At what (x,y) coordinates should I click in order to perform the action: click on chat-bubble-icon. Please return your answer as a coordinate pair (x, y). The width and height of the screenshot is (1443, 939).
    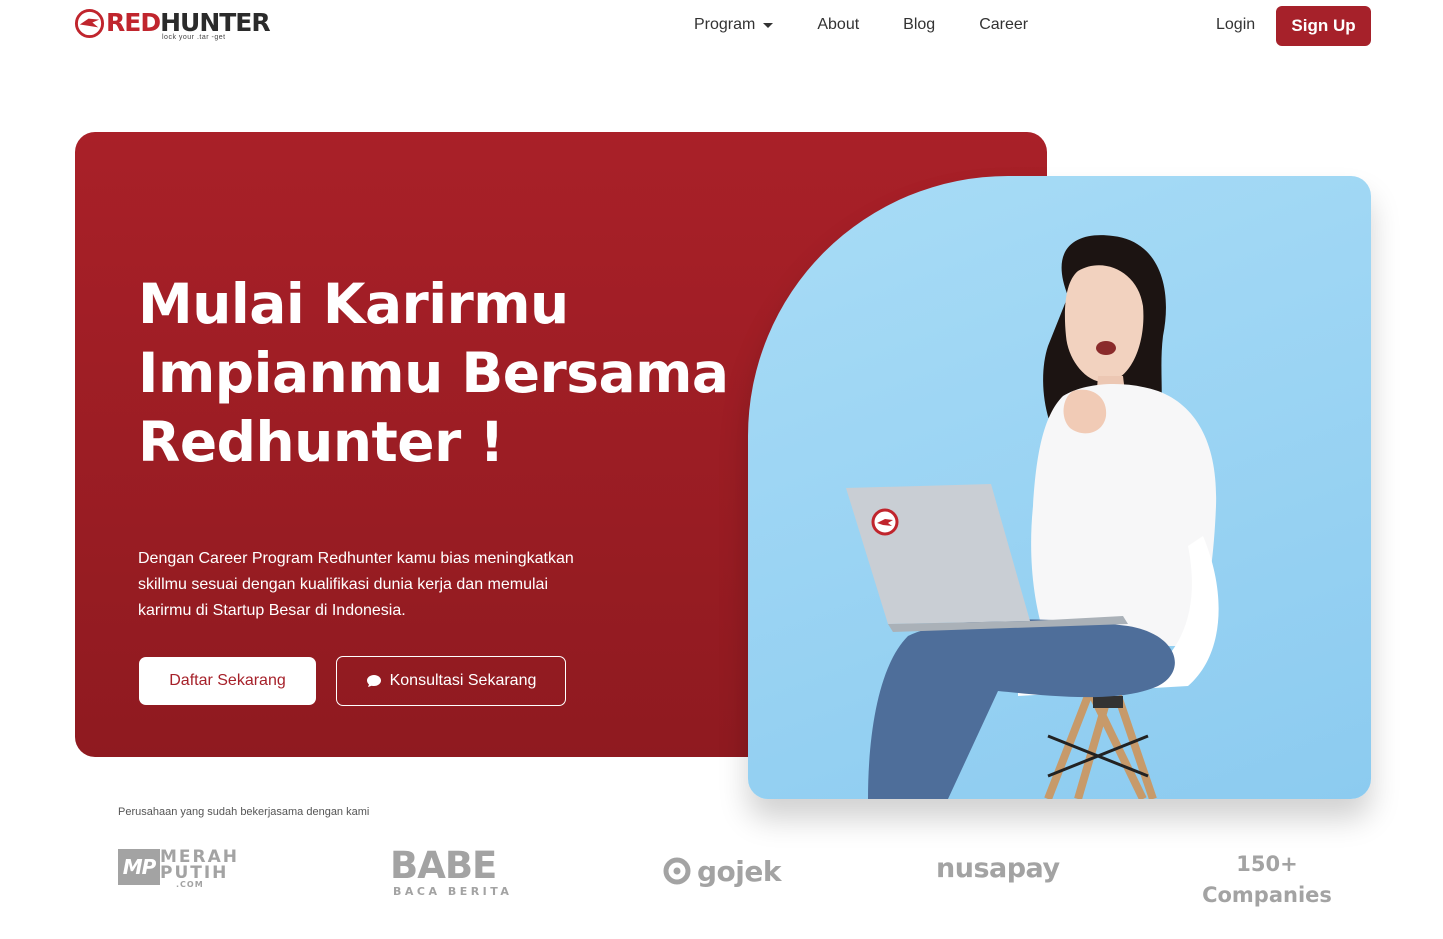
    Looking at the image, I should click on (373, 681).